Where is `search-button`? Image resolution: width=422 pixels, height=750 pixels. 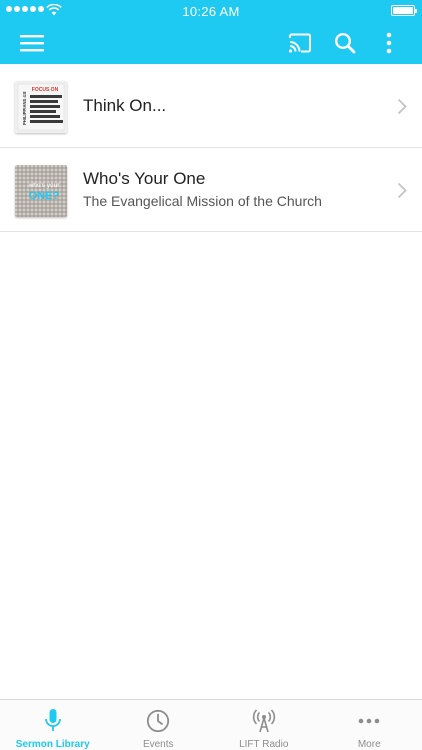 search-button is located at coordinates (345, 43).